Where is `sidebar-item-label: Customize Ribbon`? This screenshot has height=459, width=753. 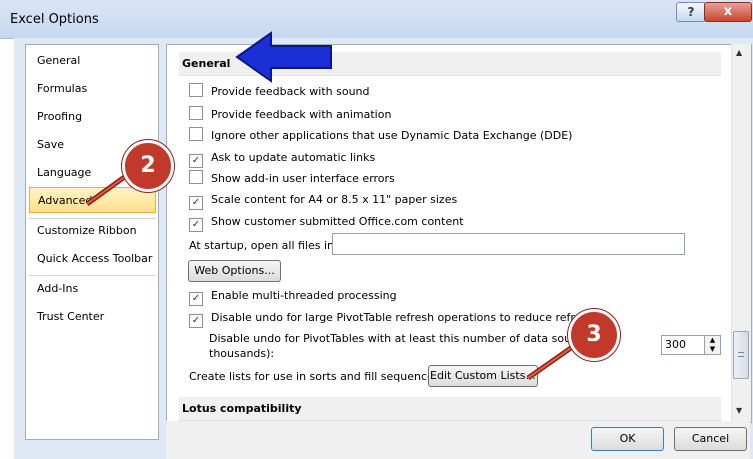
sidebar-item-label: Customize Ribbon is located at coordinates (87, 230).